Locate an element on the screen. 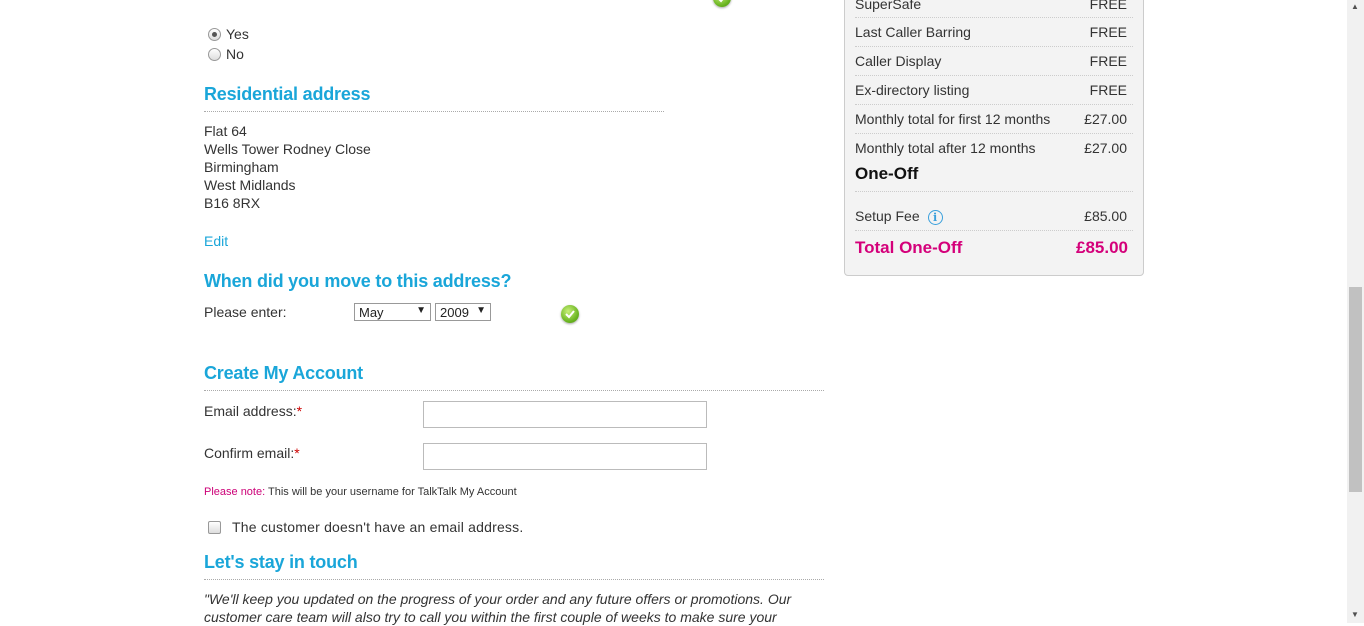 The height and width of the screenshot is (626, 1364). radio-yes: Yes is located at coordinates (228, 34).